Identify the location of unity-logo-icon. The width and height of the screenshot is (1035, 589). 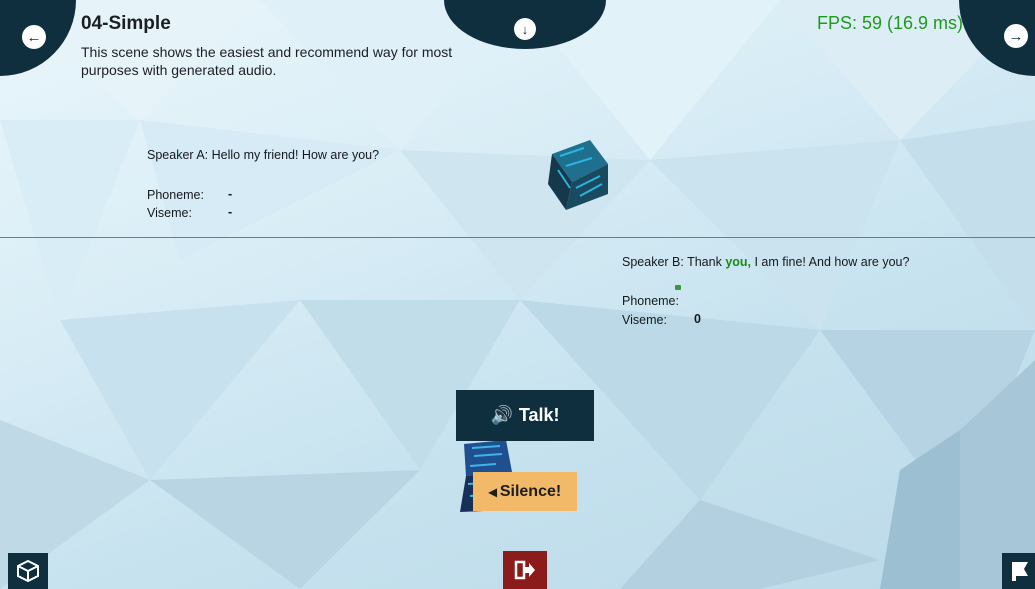
(28, 571).